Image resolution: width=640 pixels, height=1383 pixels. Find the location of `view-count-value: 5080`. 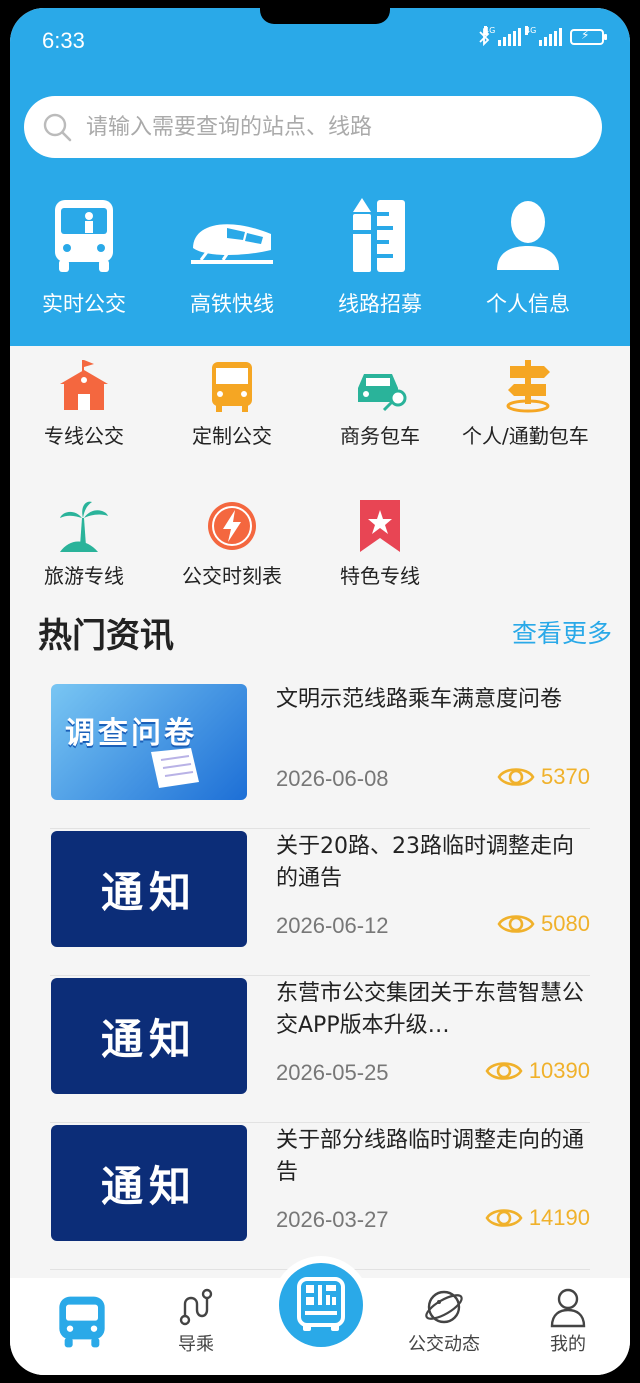

view-count-value: 5080 is located at coordinates (565, 923).